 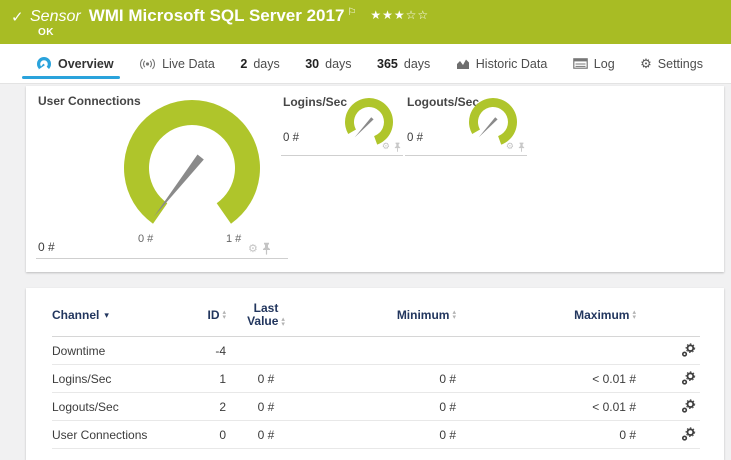 I want to click on channel-id: 2, so click(x=222, y=406).